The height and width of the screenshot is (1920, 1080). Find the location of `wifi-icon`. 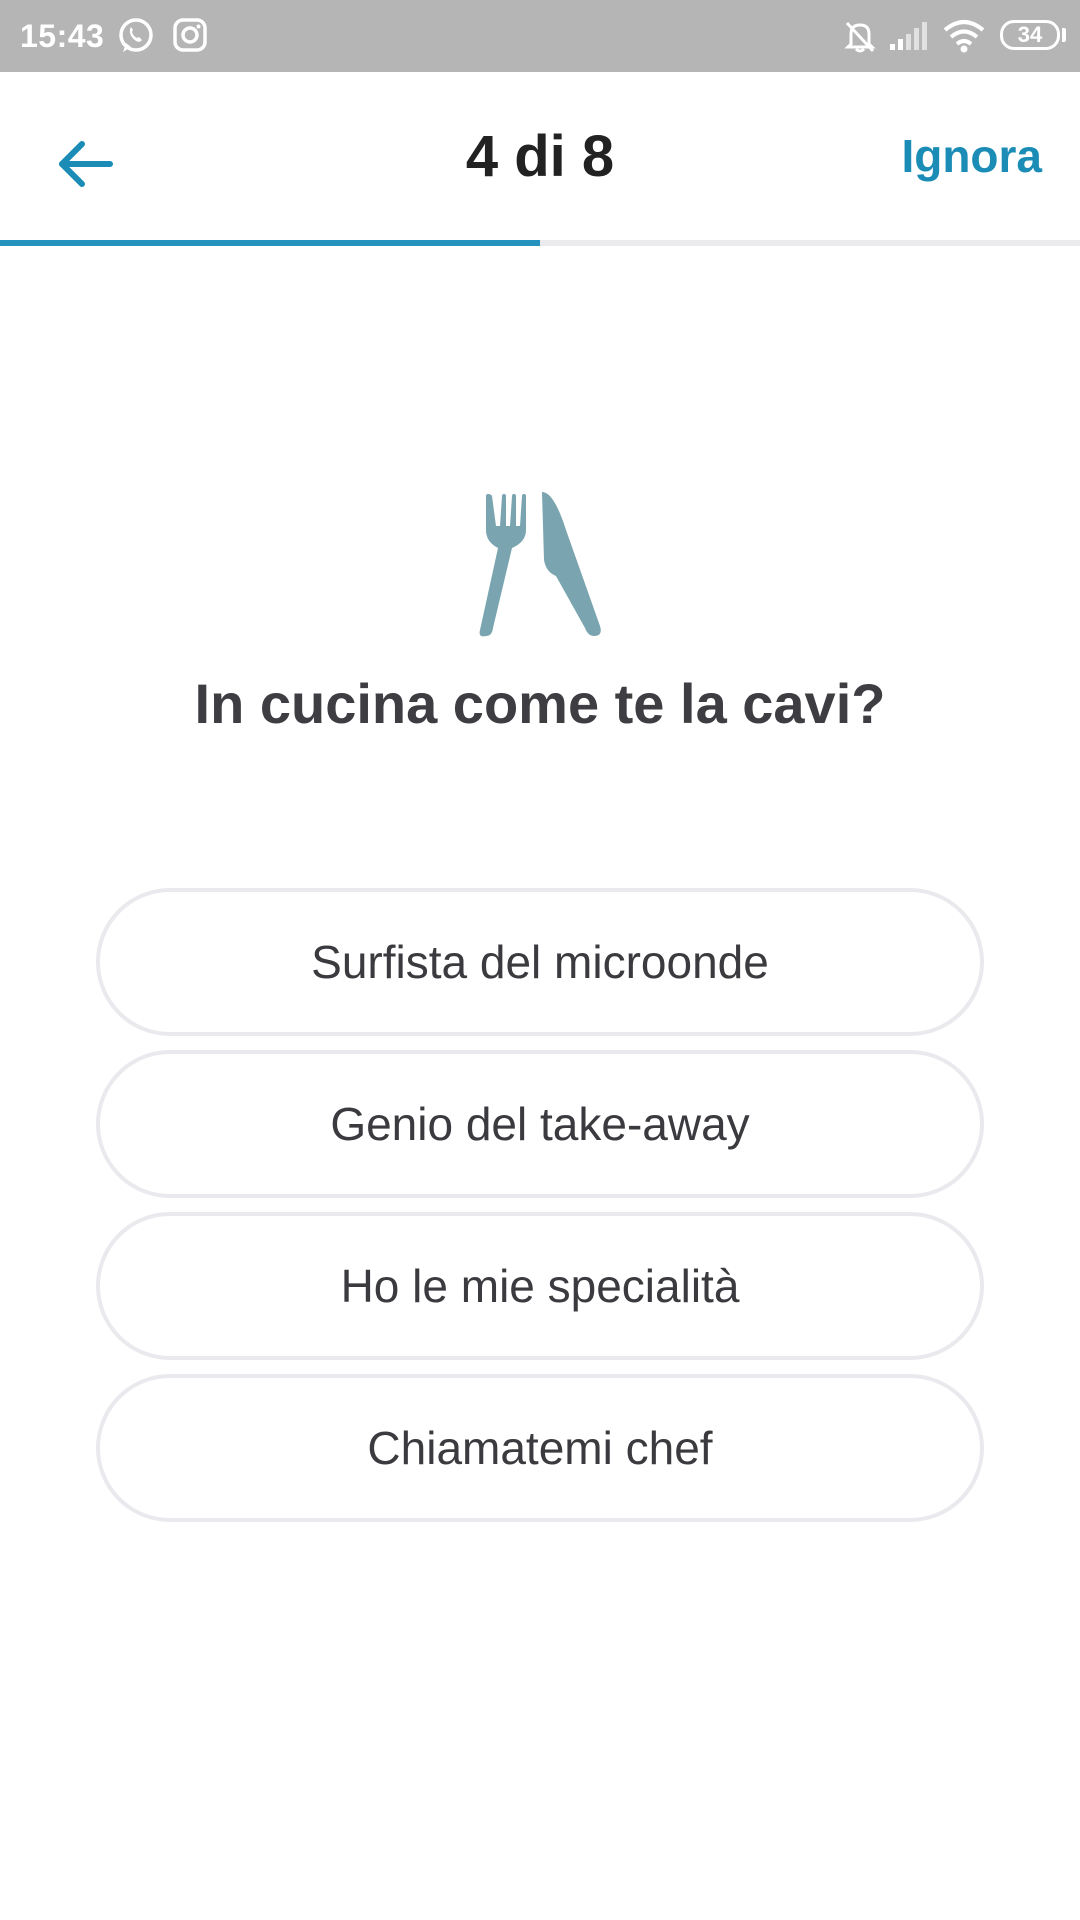

wifi-icon is located at coordinates (964, 36).